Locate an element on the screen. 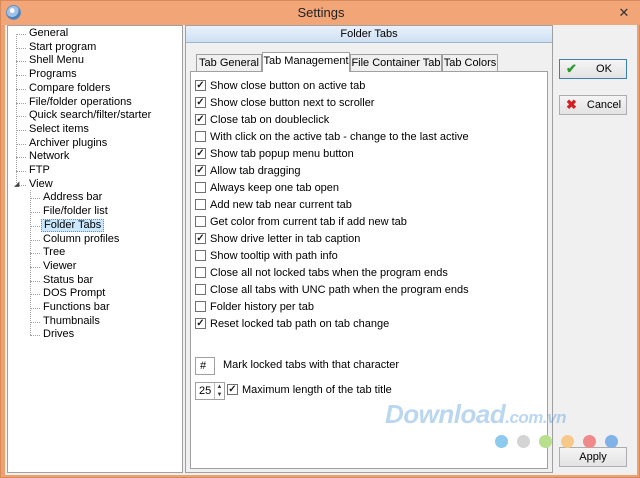  cancel-button: ✖ Cancel is located at coordinates (593, 105).